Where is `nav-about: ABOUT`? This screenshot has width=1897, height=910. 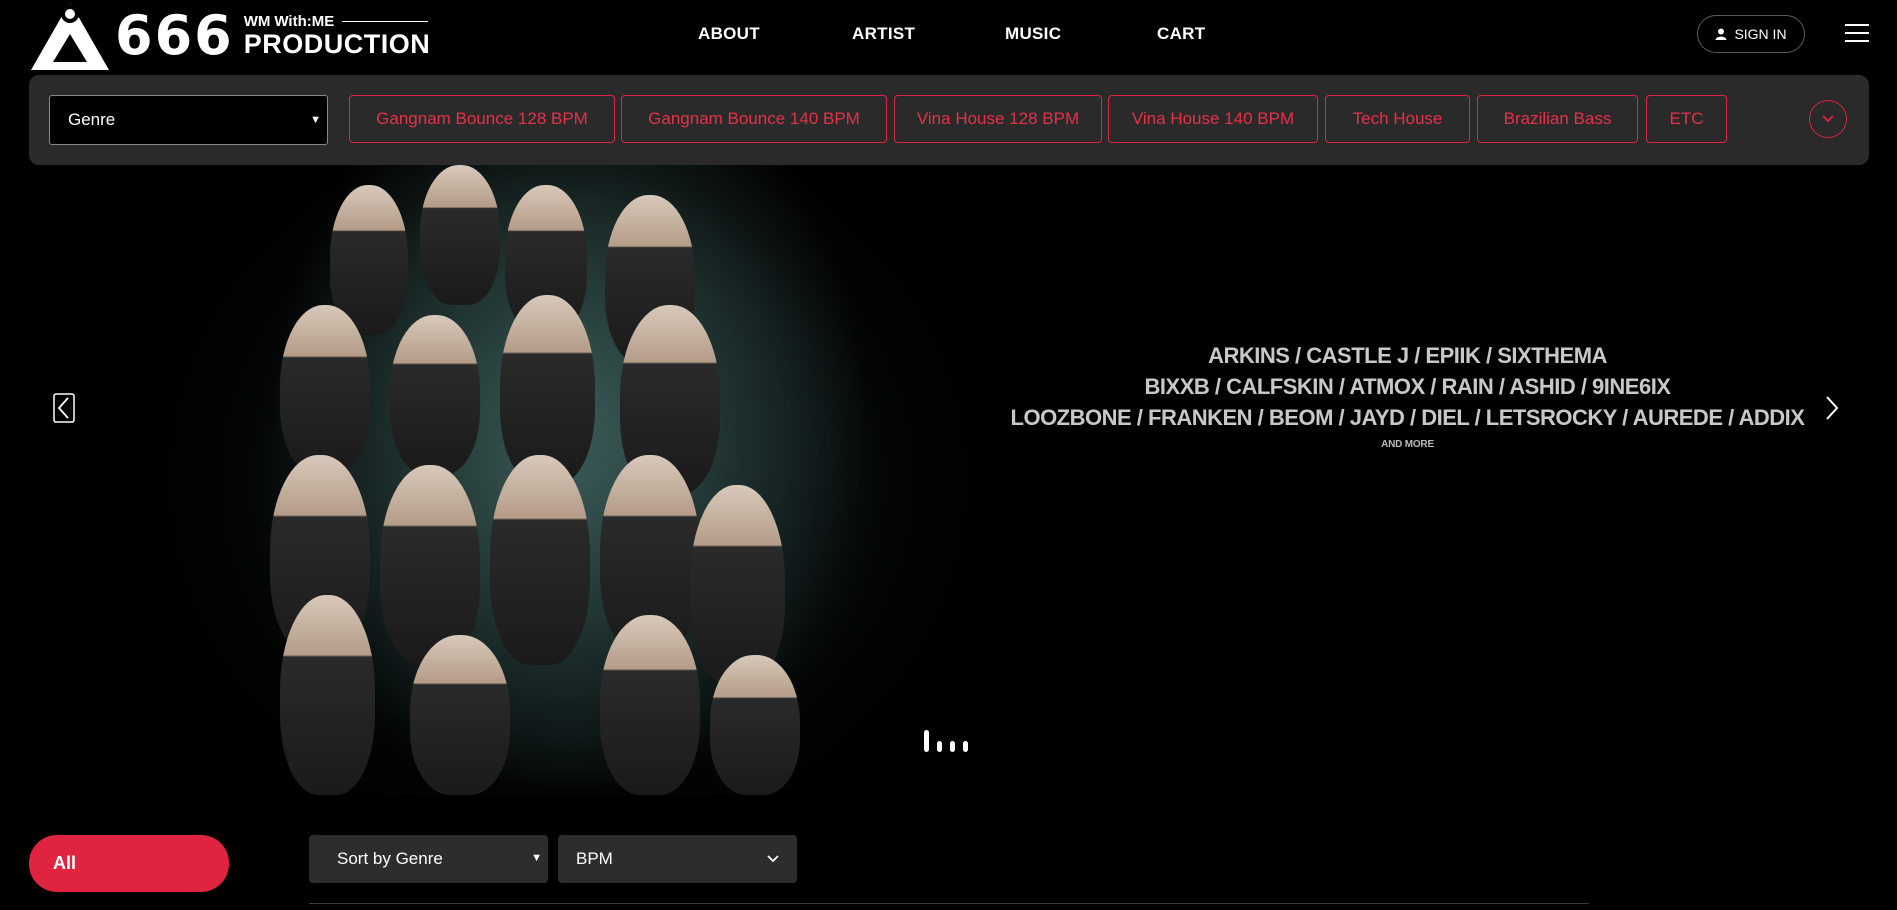
nav-about: ABOUT is located at coordinates (729, 34).